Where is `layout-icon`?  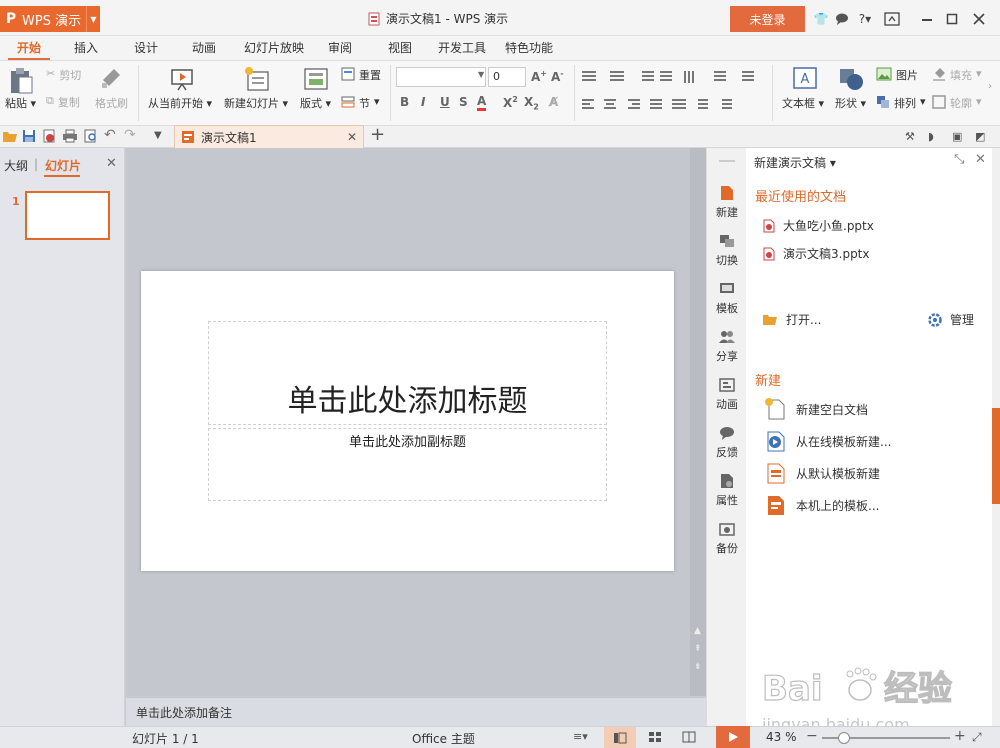
layout-icon is located at coordinates (316, 79).